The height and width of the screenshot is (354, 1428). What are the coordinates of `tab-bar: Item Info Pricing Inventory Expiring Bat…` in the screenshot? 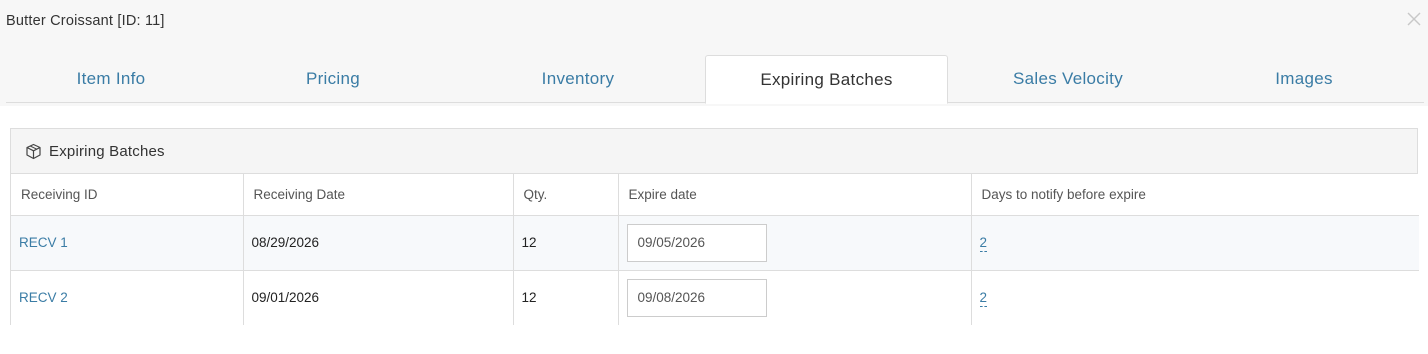 It's located at (715, 79).